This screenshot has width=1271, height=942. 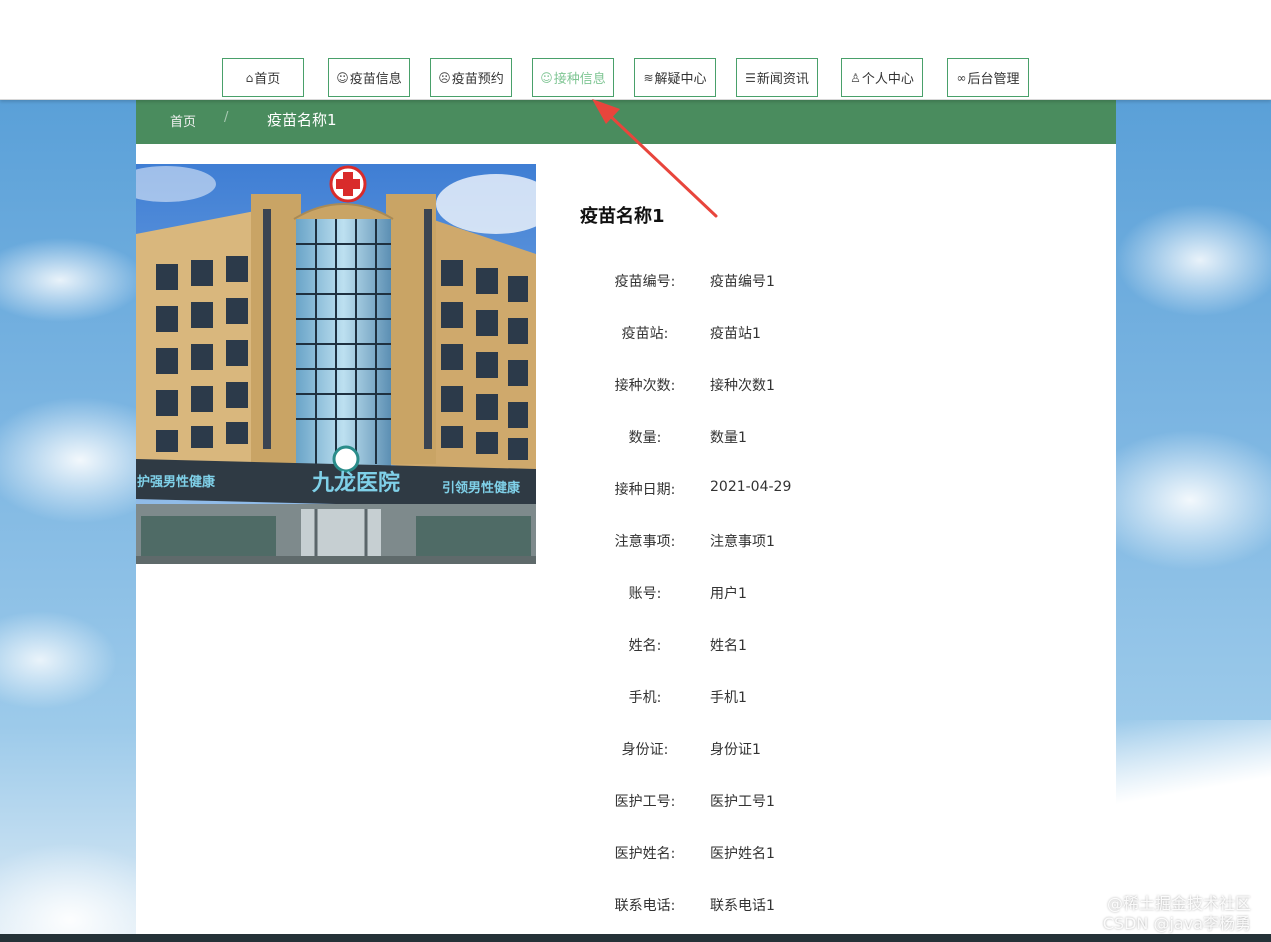 I want to click on hospital-building-image: 九龙医院 护强男性健康 引领男性健康, so click(x=336, y=364).